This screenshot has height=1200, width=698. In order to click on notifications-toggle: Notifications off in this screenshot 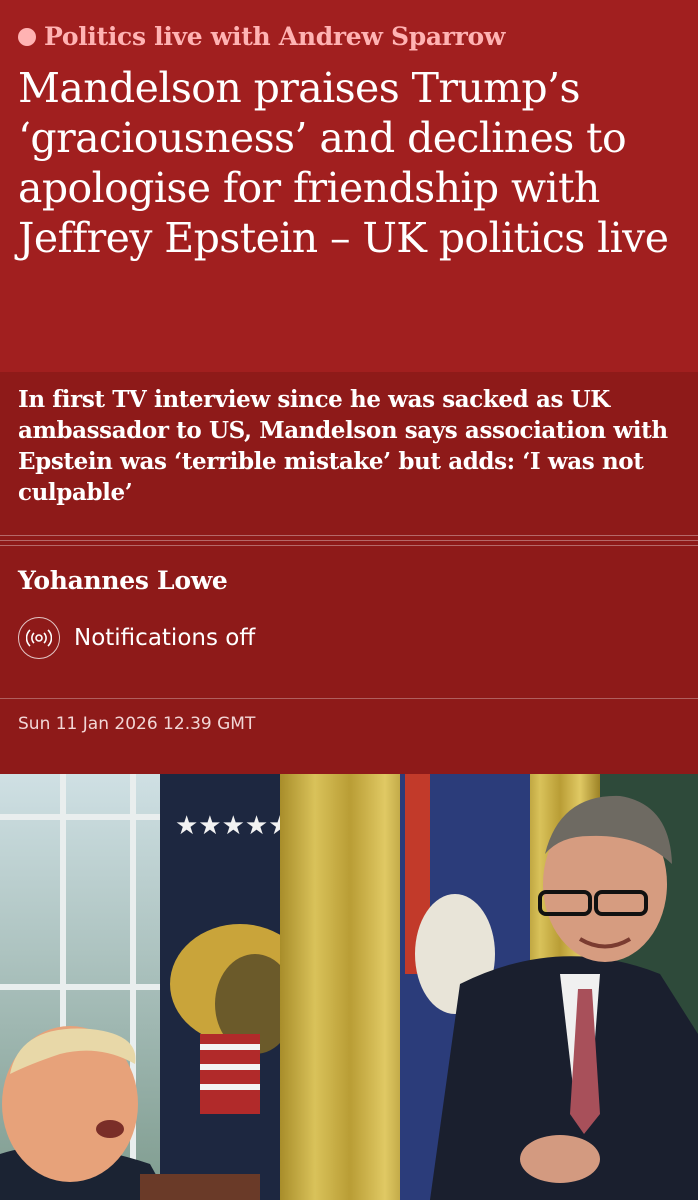, I will do `click(349, 638)`.